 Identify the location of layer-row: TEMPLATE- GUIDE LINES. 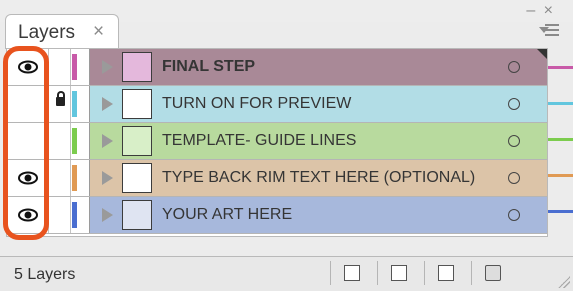
(277, 141).